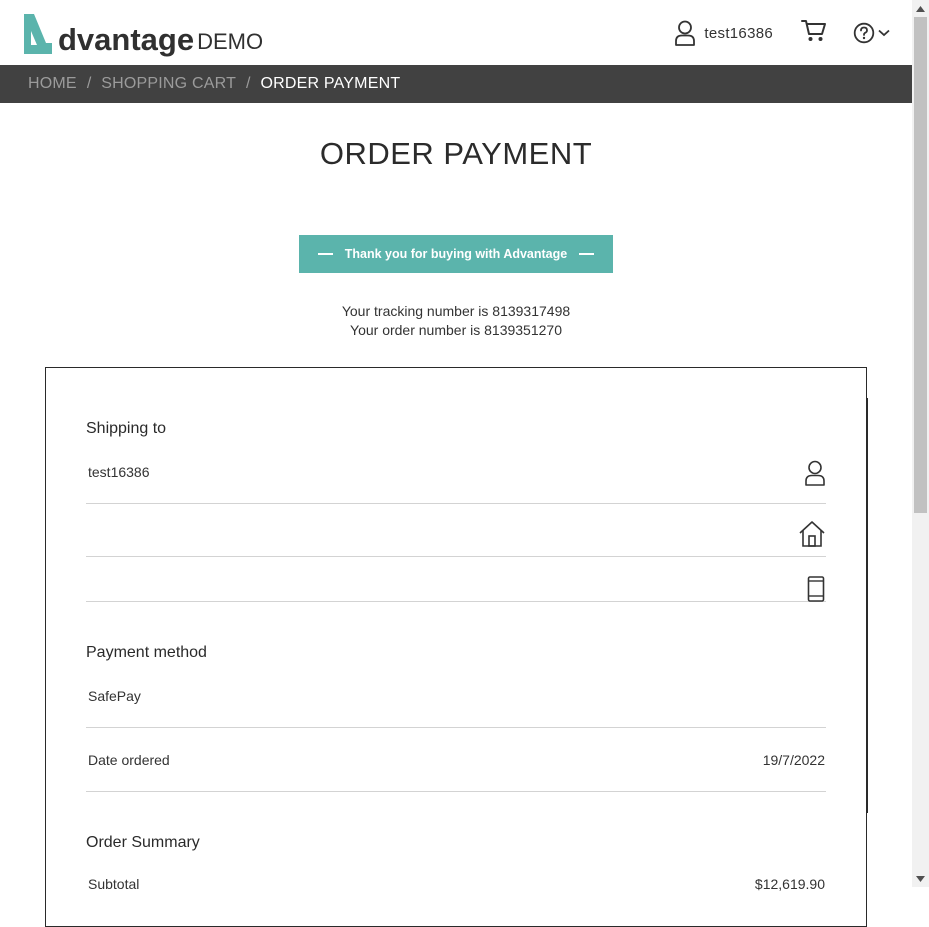  I want to click on scroll-down-button, so click(920, 878).